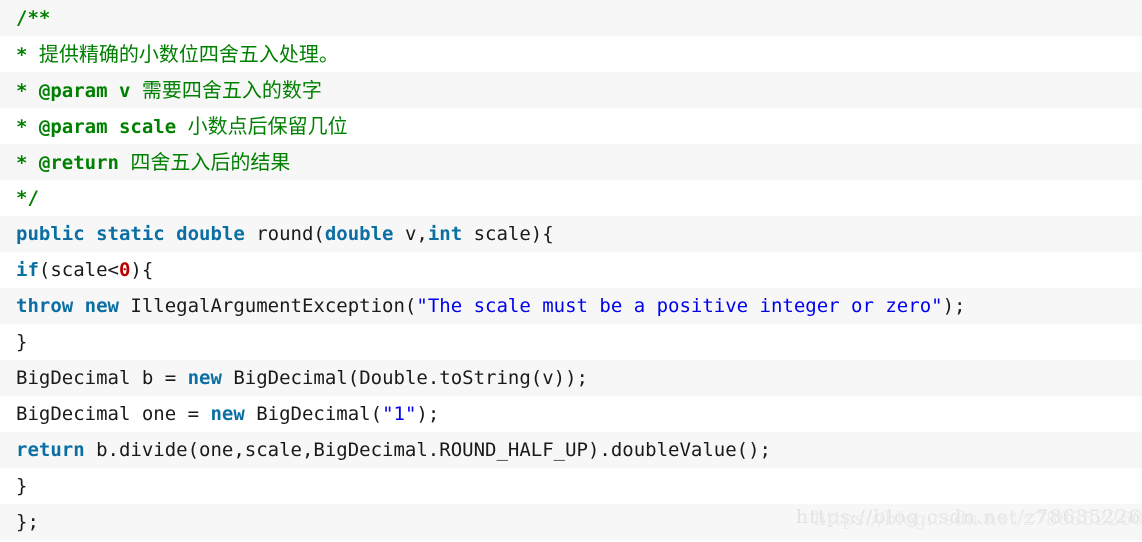  Describe the element at coordinates (102, 378) in the screenshot. I see `code-token-plain: BigDecimal b =` at that location.